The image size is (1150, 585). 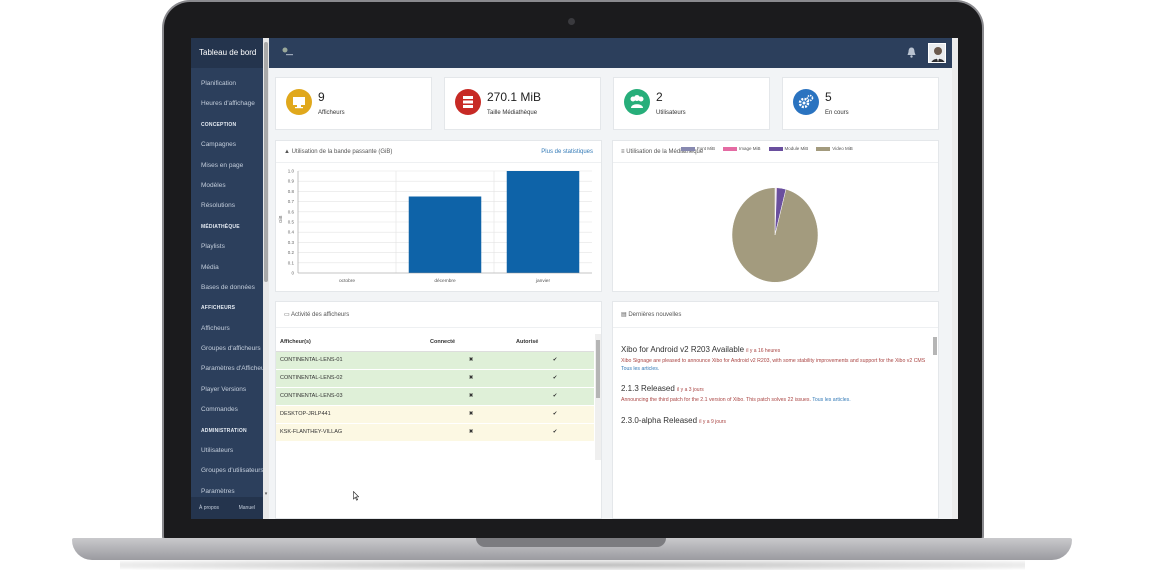 What do you see at coordinates (331, 113) in the screenshot?
I see `stat-label: Afficheurs` at bounding box center [331, 113].